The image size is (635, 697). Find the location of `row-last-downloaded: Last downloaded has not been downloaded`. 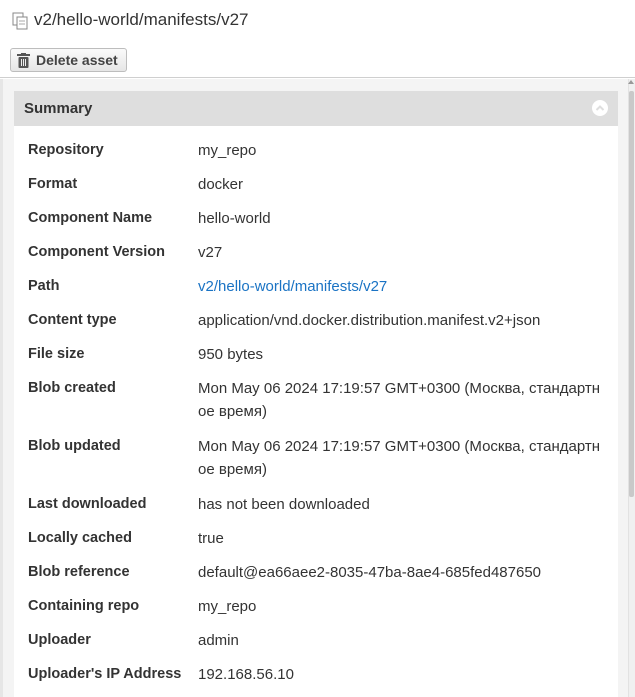

row-last-downloaded: Last downloaded has not been downloaded is located at coordinates (316, 510).